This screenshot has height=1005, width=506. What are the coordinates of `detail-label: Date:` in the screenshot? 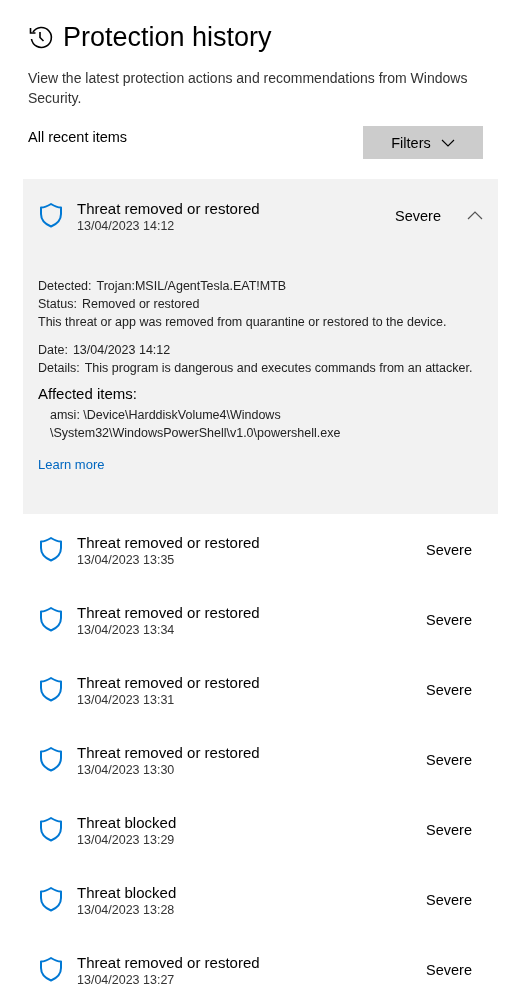 It's located at (53, 350).